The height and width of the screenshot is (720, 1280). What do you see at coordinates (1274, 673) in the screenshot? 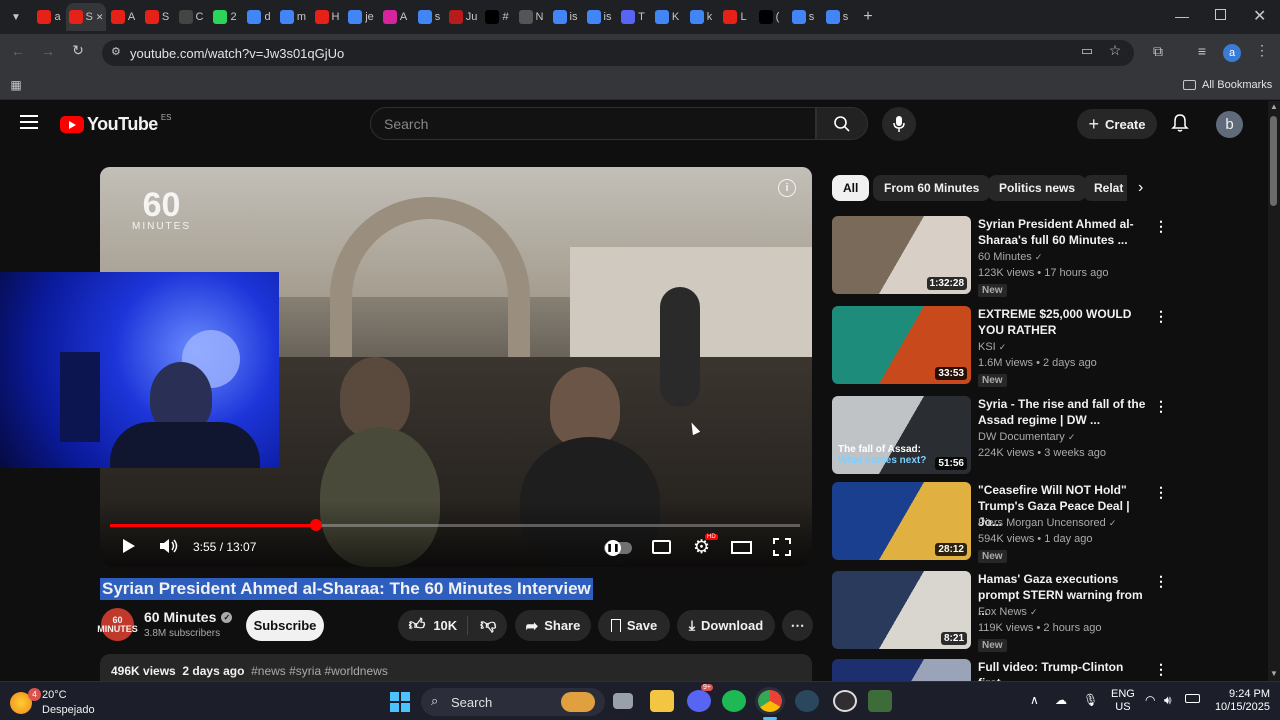
I see `scroll-down-arrow-icon: ▼` at bounding box center [1274, 673].